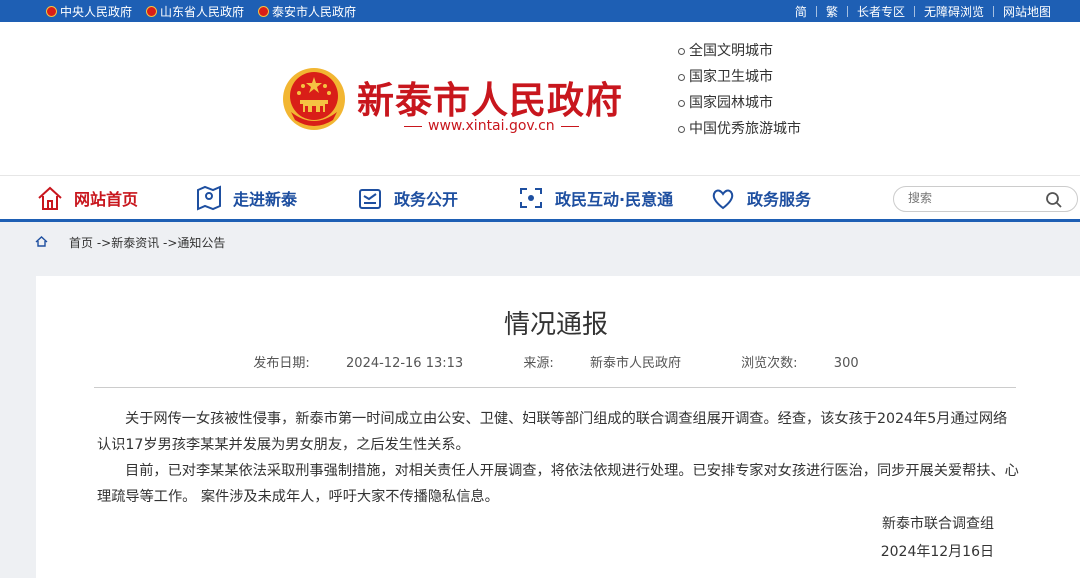  I want to click on search-box, so click(985, 199).